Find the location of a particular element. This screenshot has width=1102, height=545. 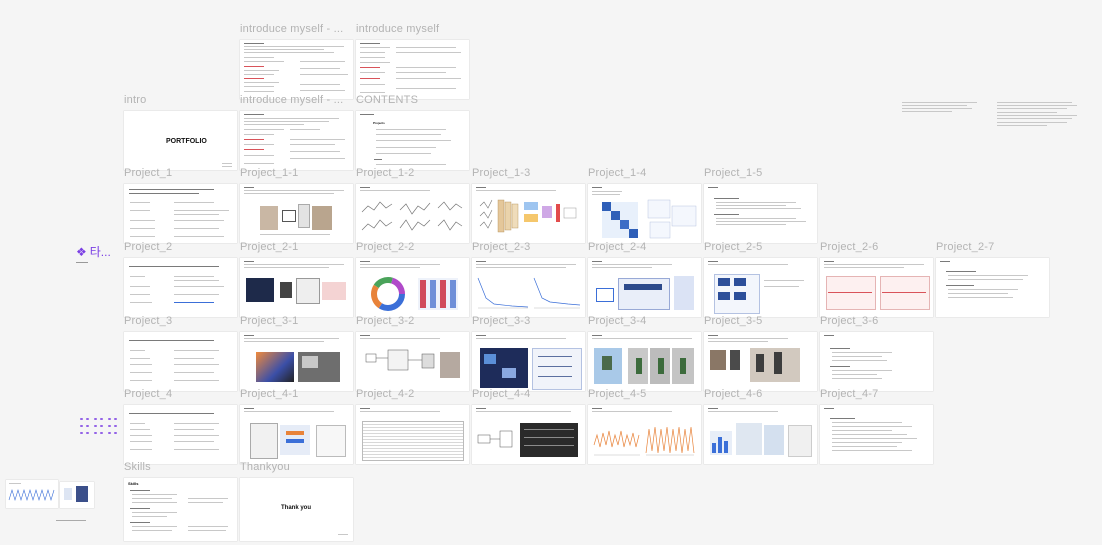

loss-curves is located at coordinates (529, 293).